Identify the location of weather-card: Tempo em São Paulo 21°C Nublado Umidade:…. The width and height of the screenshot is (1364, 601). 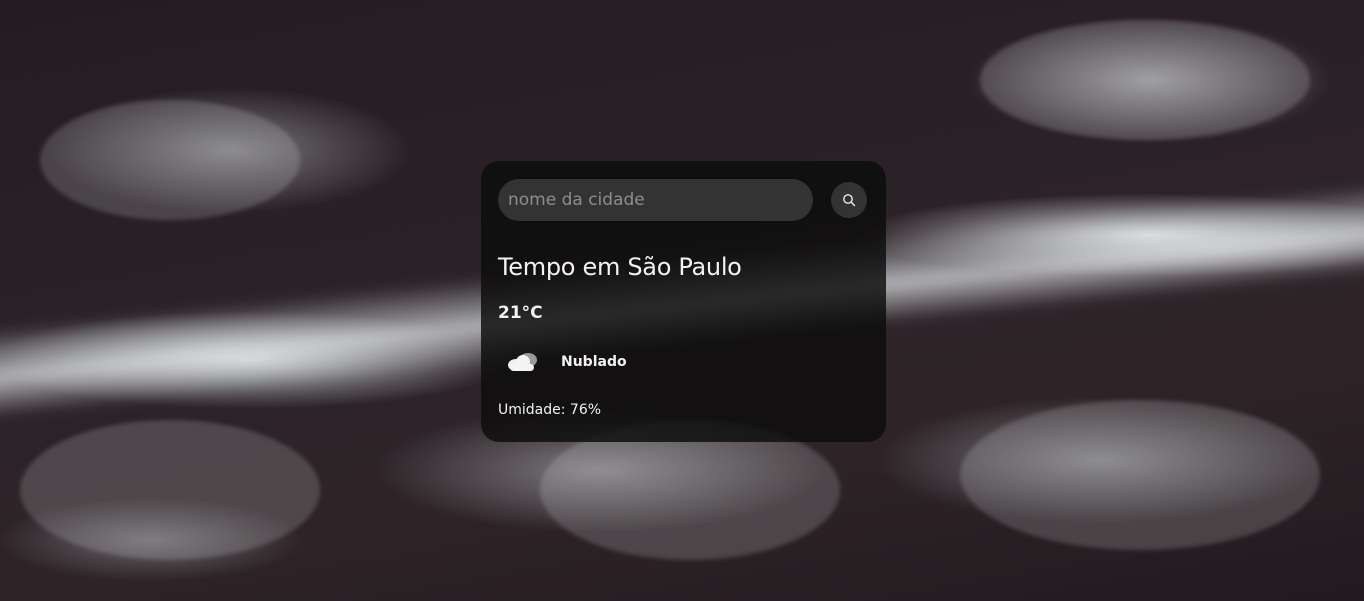
(683, 301).